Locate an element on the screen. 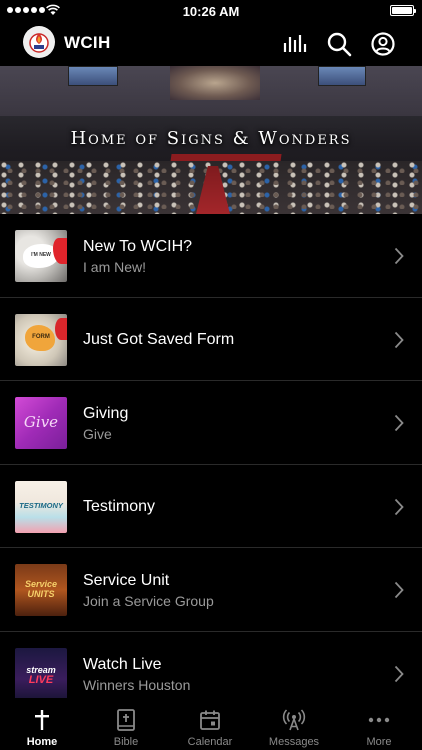  tab-messages: Messages is located at coordinates (294, 724).